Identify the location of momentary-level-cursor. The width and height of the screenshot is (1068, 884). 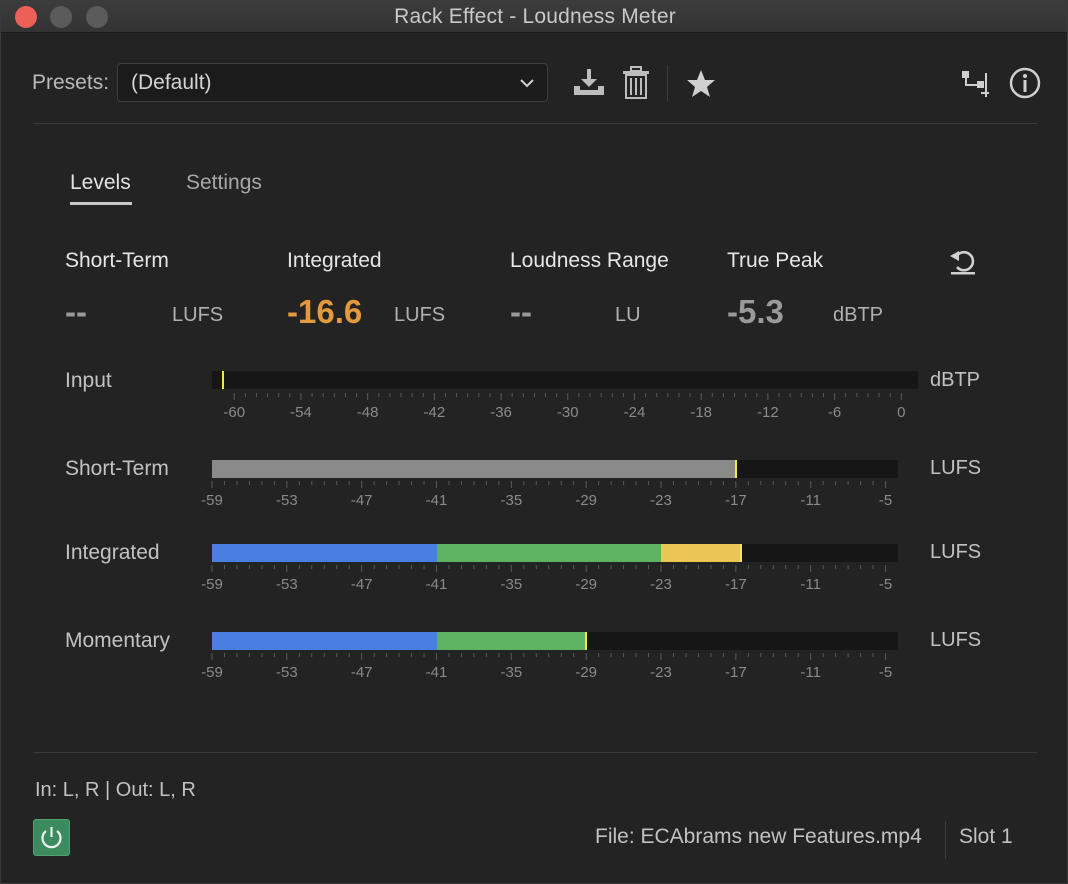
(586, 641).